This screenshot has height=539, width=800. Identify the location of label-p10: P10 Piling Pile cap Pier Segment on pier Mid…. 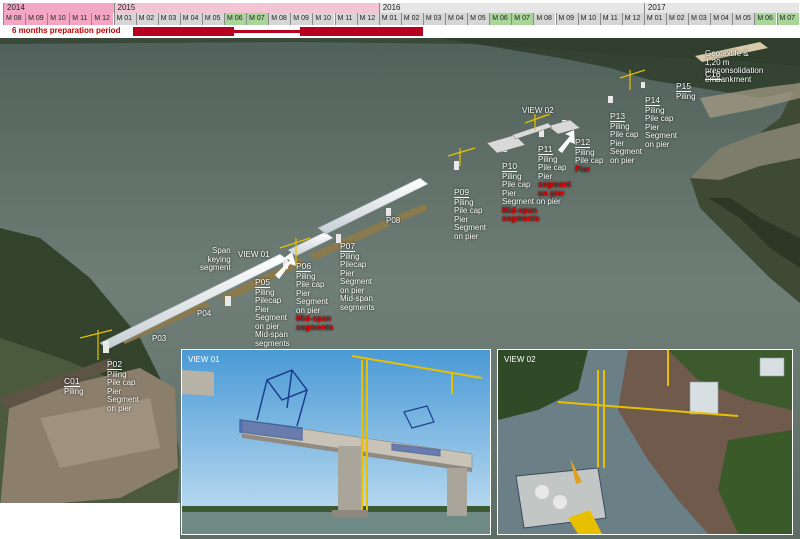
(531, 192).